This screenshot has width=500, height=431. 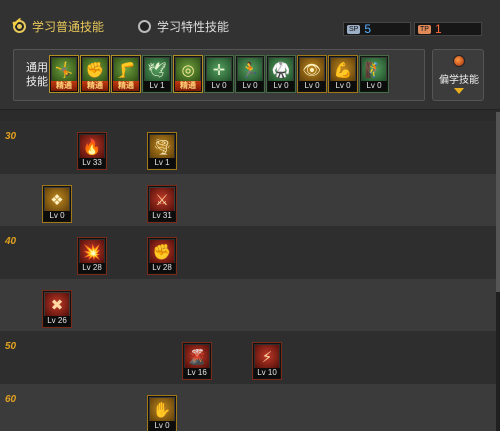 I want to click on skill-level-label: Lv 26, so click(x=57, y=321).